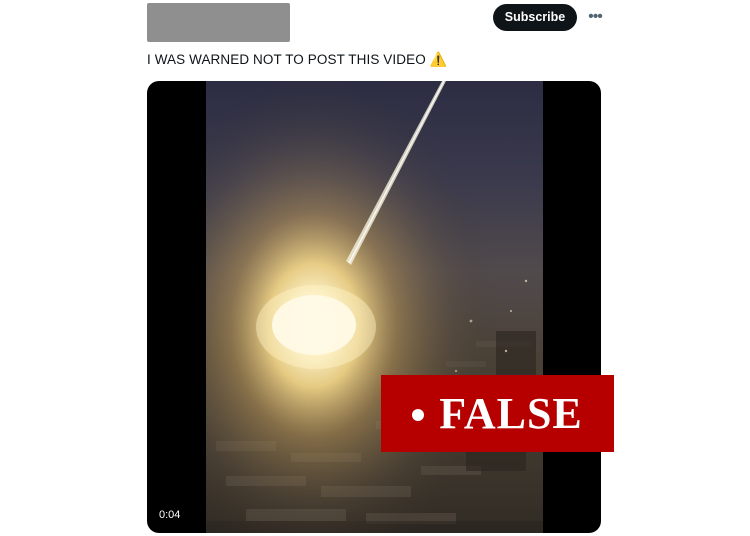 Image resolution: width=750 pixels, height=536 pixels. What do you see at coordinates (418, 414) in the screenshot?
I see `bullet-icon` at bounding box center [418, 414].